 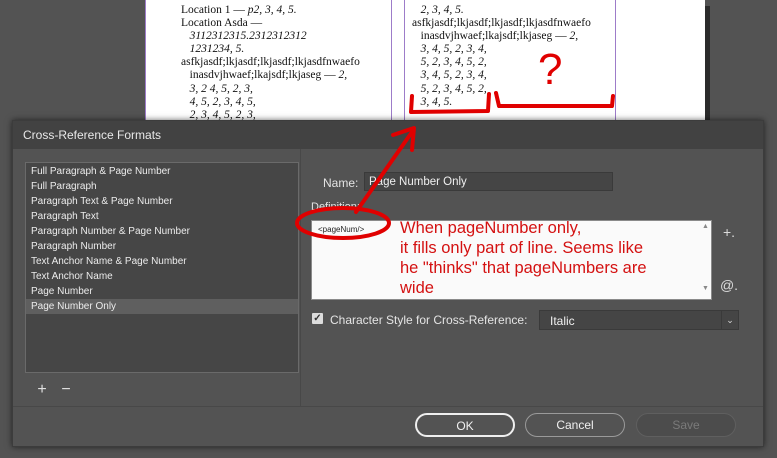 What do you see at coordinates (384, 172) in the screenshot?
I see `arrow-shaft` at bounding box center [384, 172].